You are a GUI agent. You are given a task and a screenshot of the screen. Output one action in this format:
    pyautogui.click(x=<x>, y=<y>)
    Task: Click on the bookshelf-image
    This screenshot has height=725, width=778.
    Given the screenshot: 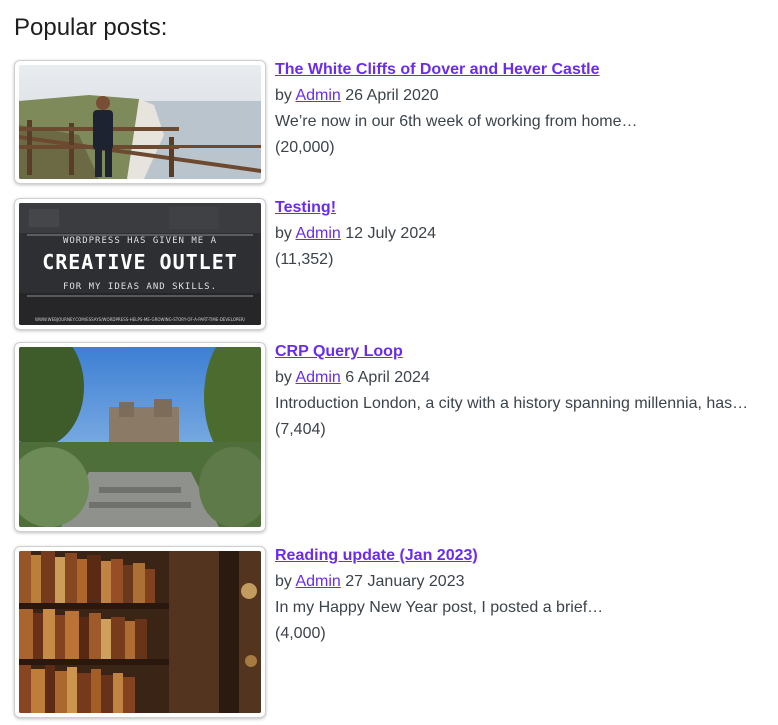 What is the action you would take?
    pyautogui.click(x=140, y=632)
    